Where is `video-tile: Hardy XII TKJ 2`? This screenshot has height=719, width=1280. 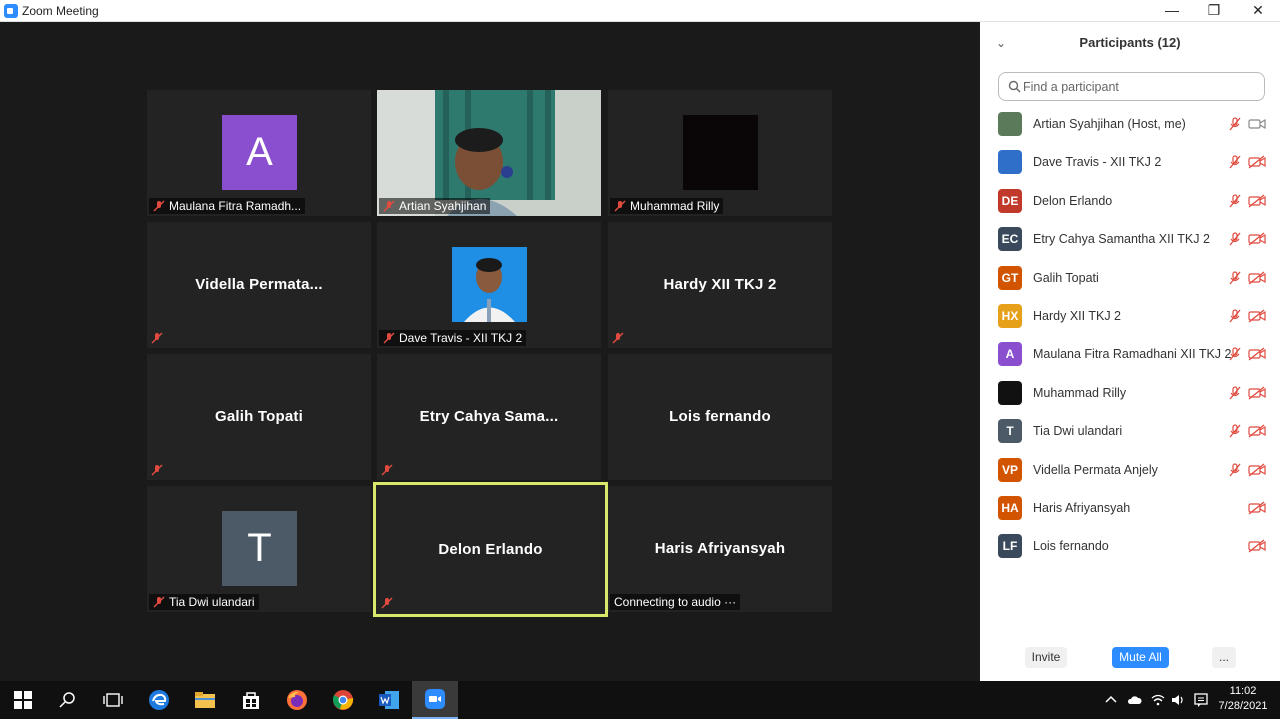 video-tile: Hardy XII TKJ 2 is located at coordinates (720, 285).